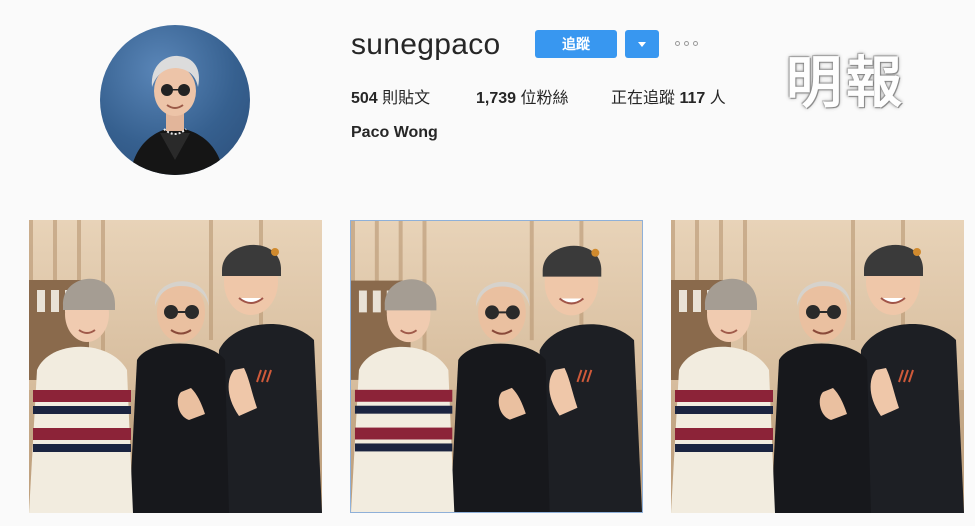 The image size is (975, 526). Describe the element at coordinates (496, 98) in the screenshot. I see `followers-count: 1,739` at that location.